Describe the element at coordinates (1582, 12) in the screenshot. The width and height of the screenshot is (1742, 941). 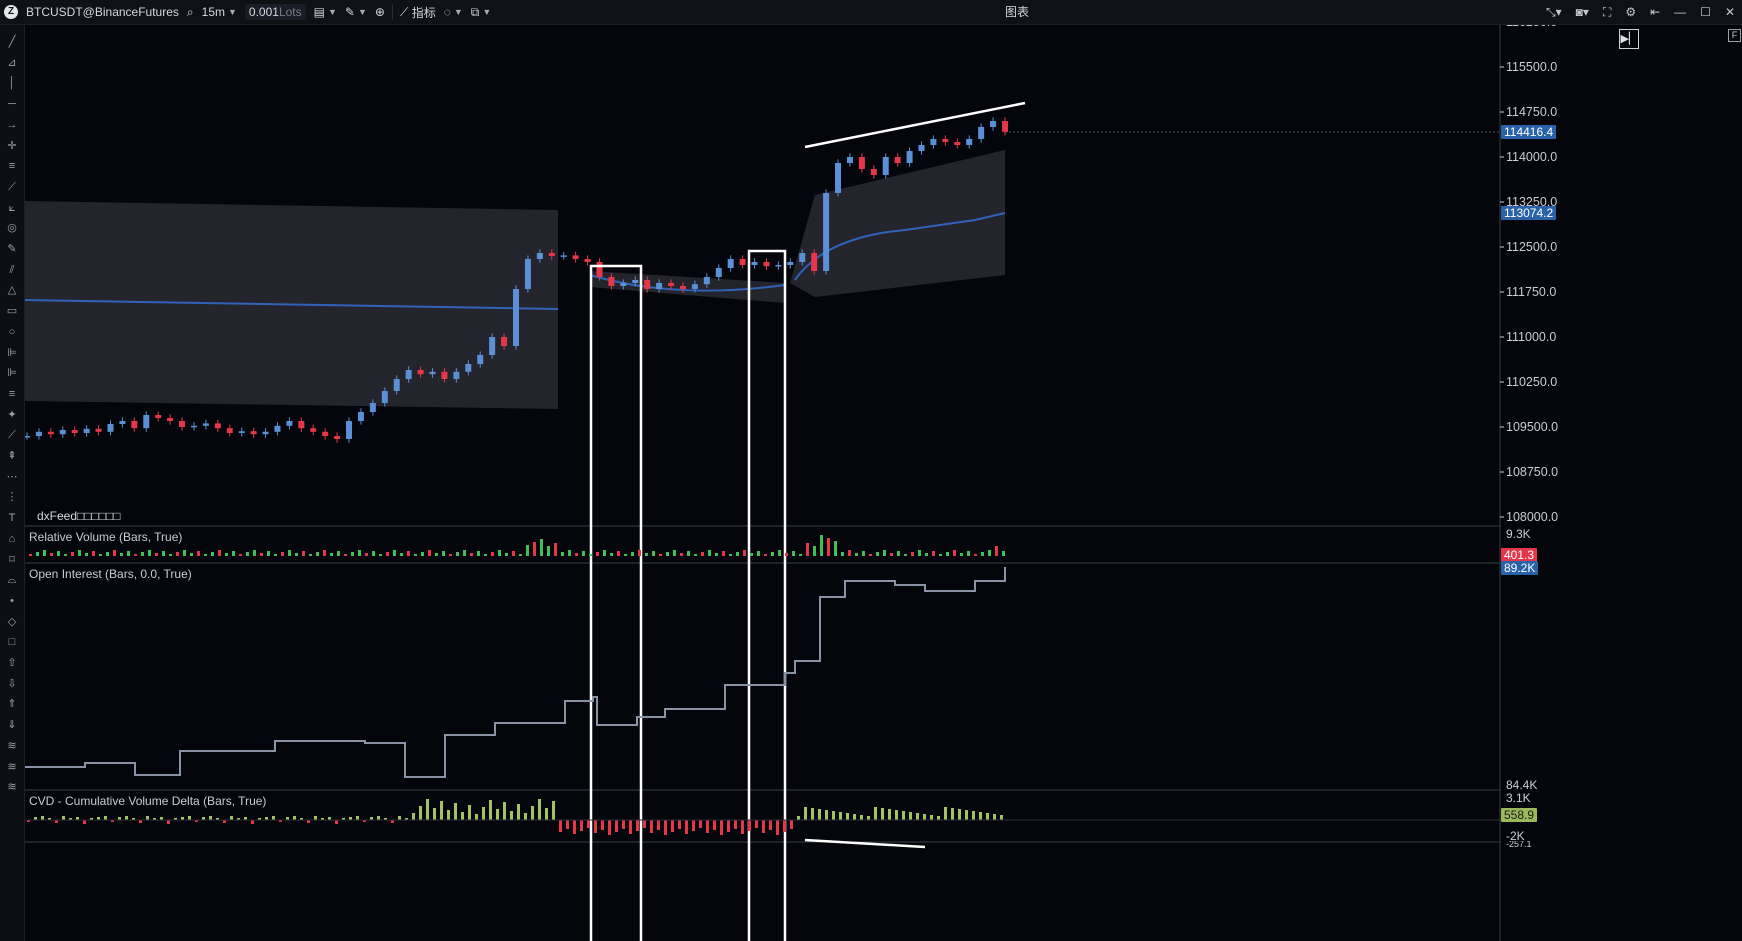
I see `camera-icon: ◙▾` at that location.